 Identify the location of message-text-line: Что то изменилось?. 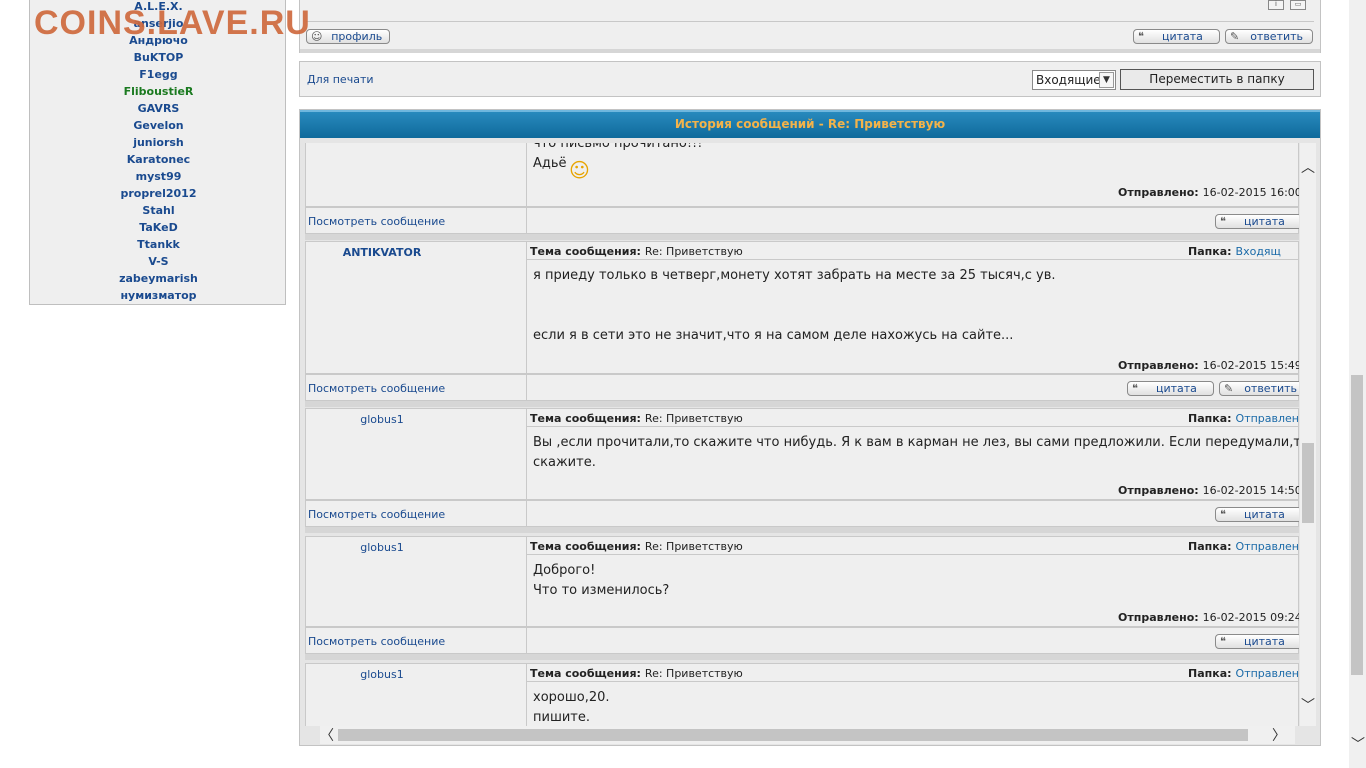
(601, 590).